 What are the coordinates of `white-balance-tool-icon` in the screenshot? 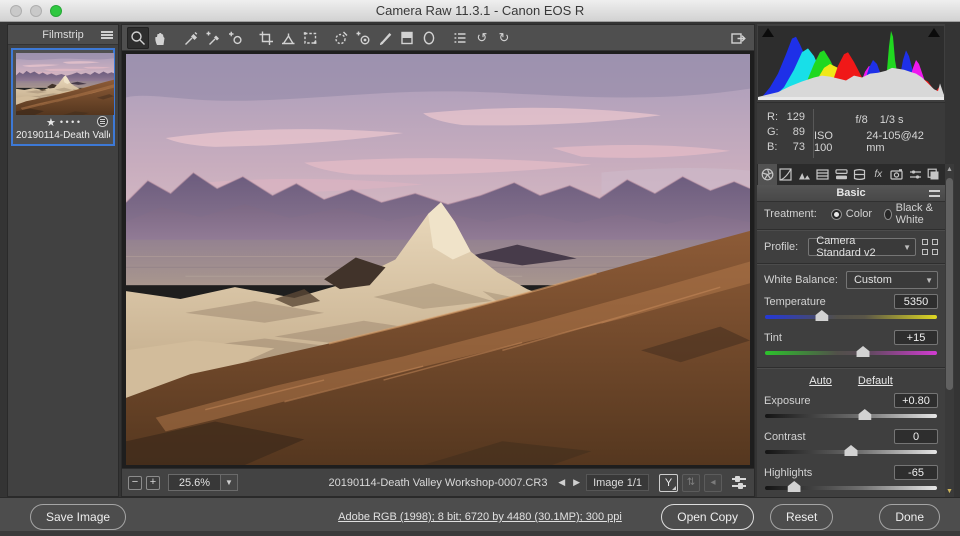 It's located at (191, 38).